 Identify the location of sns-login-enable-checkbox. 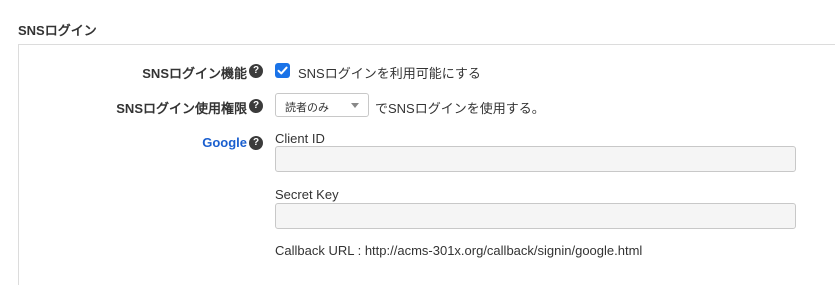
(282, 70).